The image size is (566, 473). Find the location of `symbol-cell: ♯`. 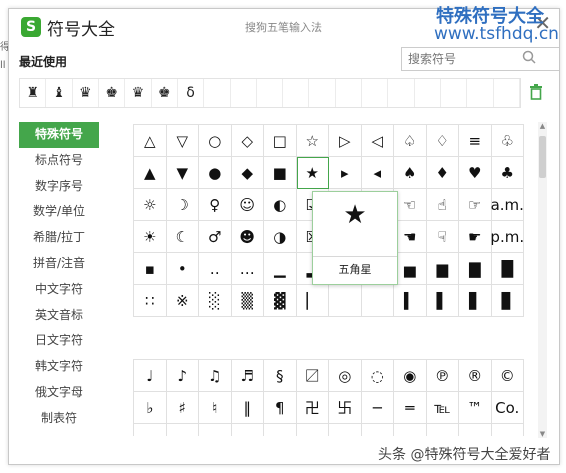

symbol-cell: ♯ is located at coordinates (182, 408).